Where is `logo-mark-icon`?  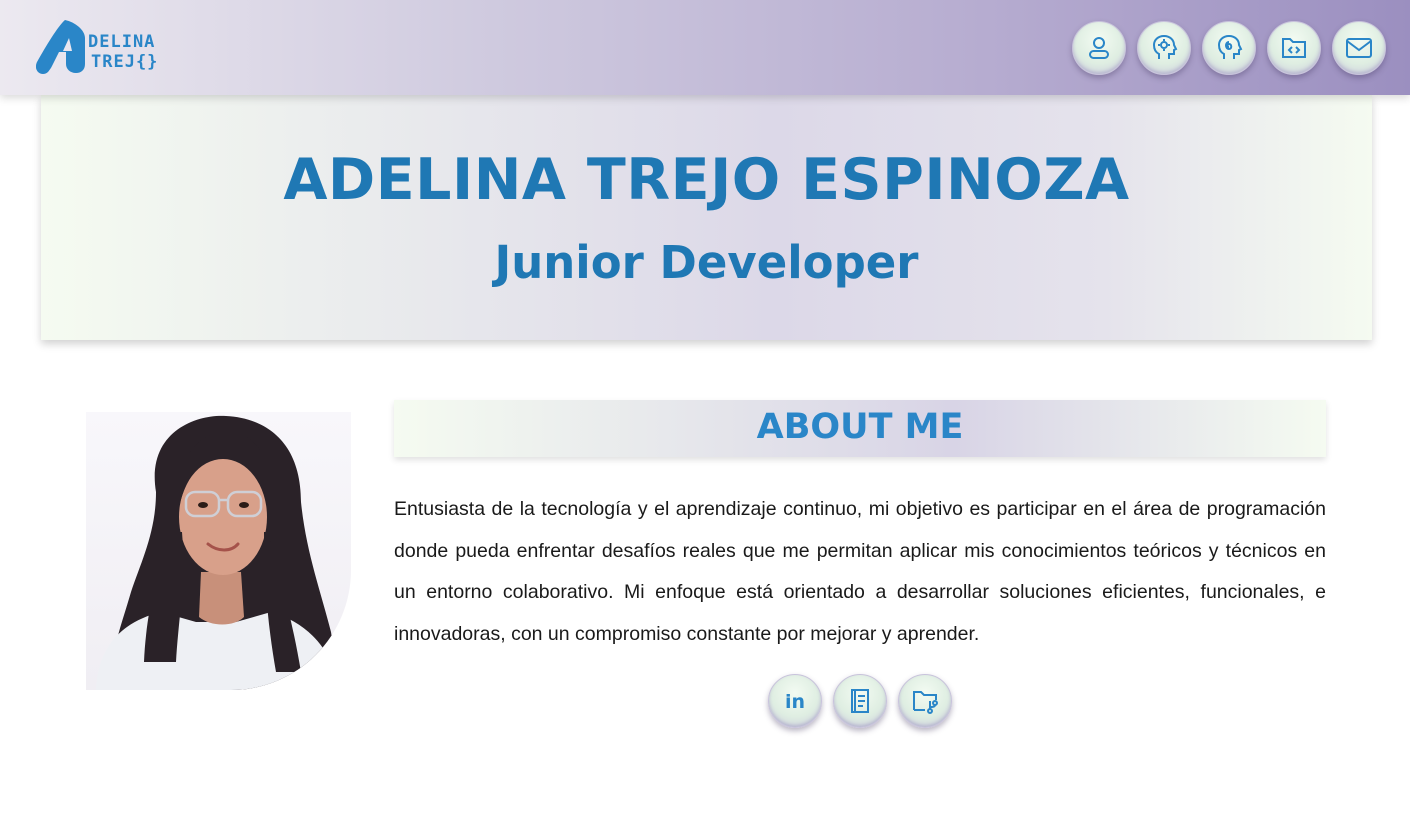 logo-mark-icon is located at coordinates (60, 47).